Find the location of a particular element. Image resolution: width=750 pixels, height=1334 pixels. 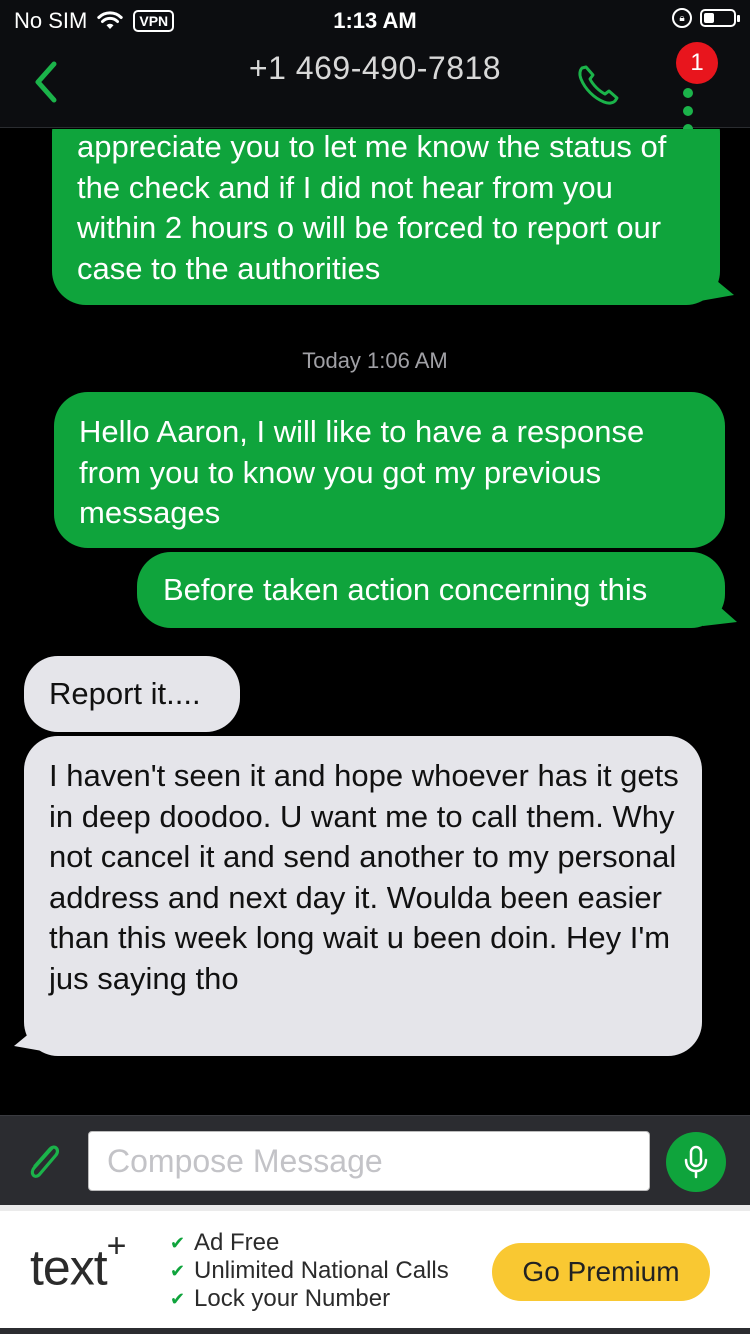

contact-number: +1 469-490-7818 is located at coordinates (375, 68).